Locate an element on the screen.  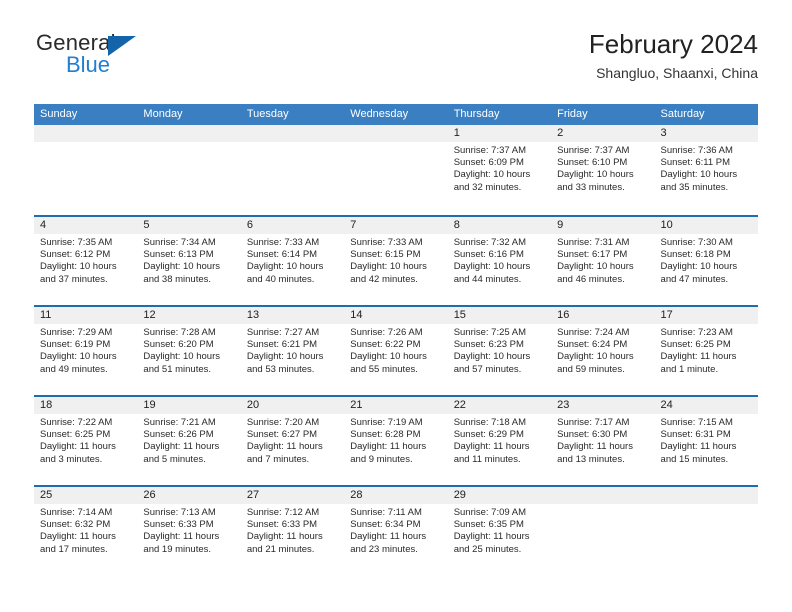
sunrise-text: Sunrise: 7:33 AM is located at coordinates (386, 242).